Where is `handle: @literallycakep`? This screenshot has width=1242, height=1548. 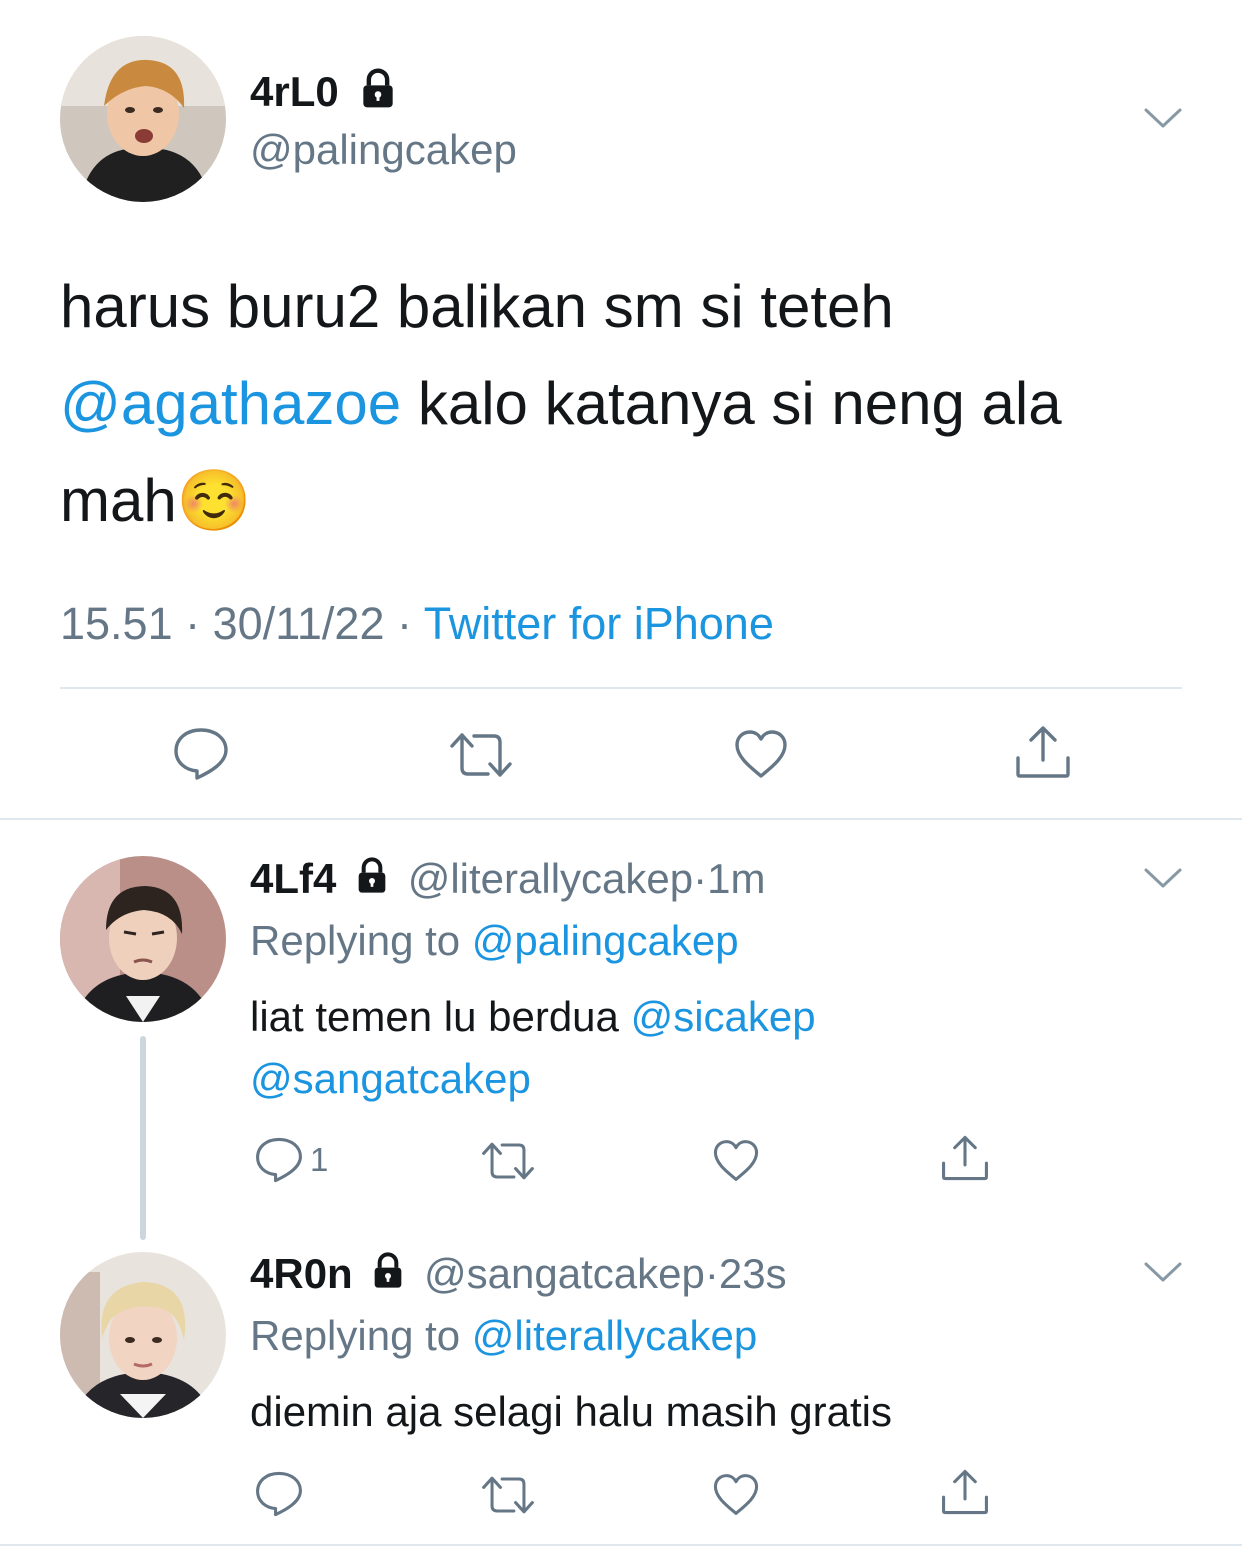 handle: @literallycakep is located at coordinates (550, 878).